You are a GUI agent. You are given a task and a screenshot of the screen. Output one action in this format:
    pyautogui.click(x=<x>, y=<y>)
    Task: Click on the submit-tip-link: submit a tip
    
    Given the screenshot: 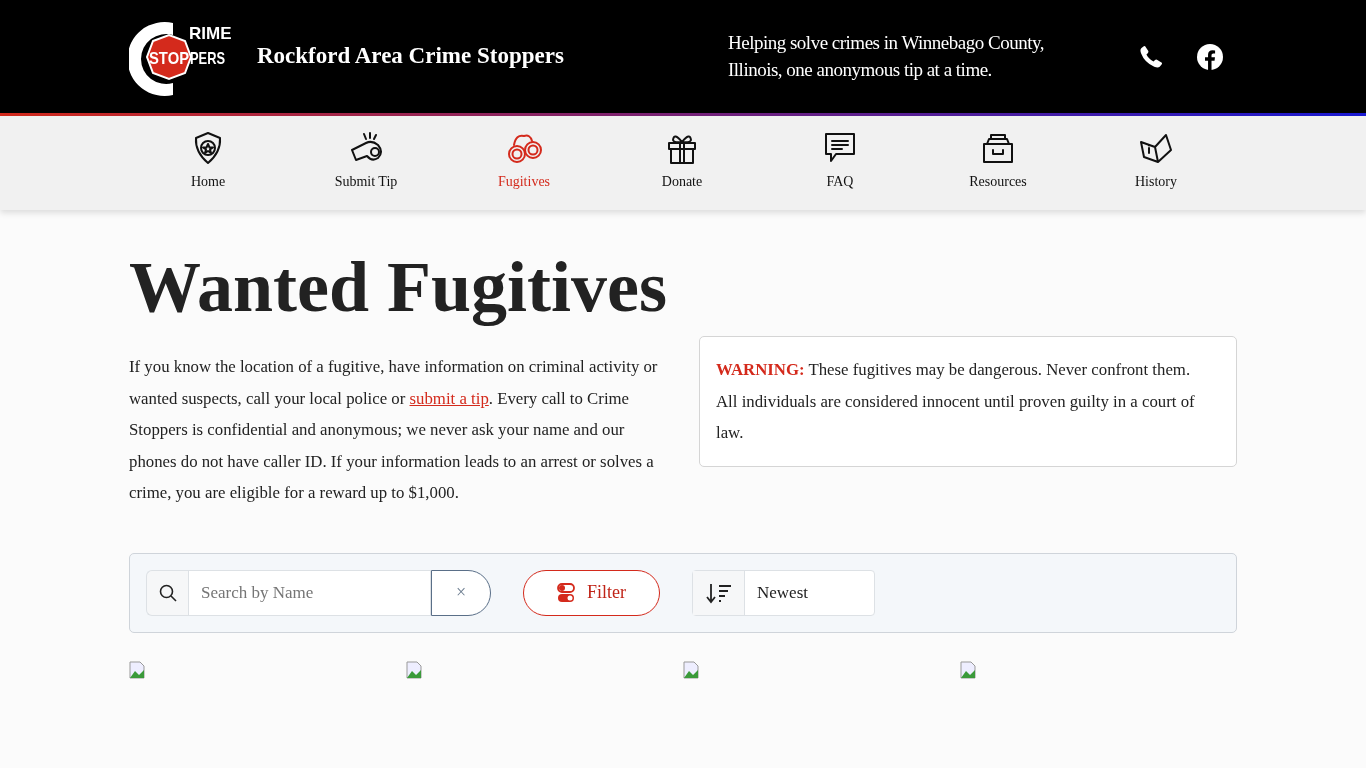 What is the action you would take?
    pyautogui.click(x=449, y=398)
    